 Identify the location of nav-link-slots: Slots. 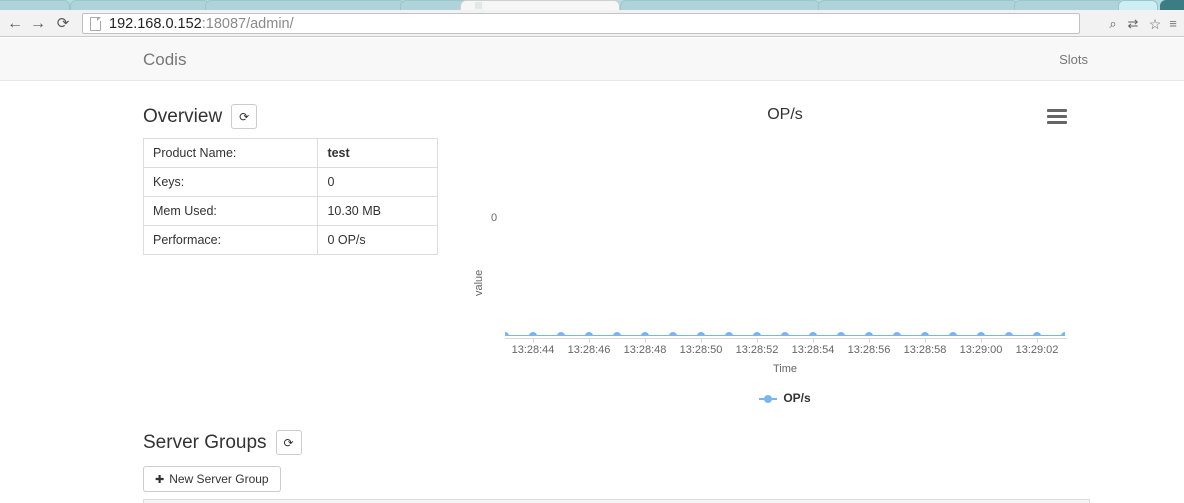
(1073, 60).